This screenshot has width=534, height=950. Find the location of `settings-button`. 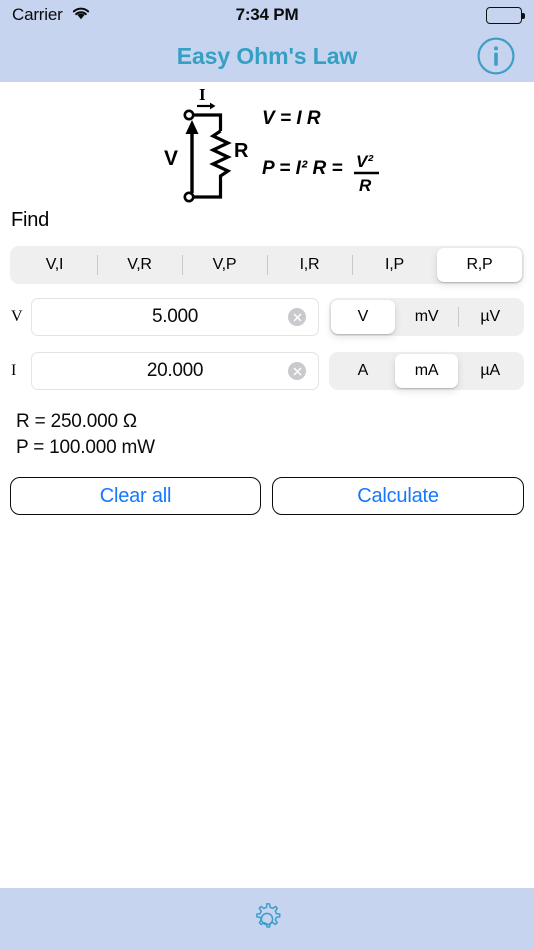

settings-button is located at coordinates (267, 919).